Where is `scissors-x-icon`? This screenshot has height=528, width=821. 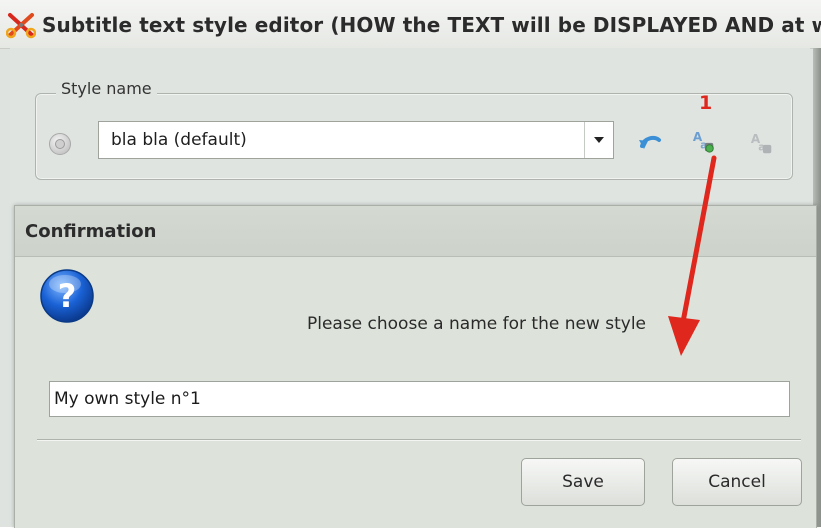
scissors-x-icon is located at coordinates (21, 26).